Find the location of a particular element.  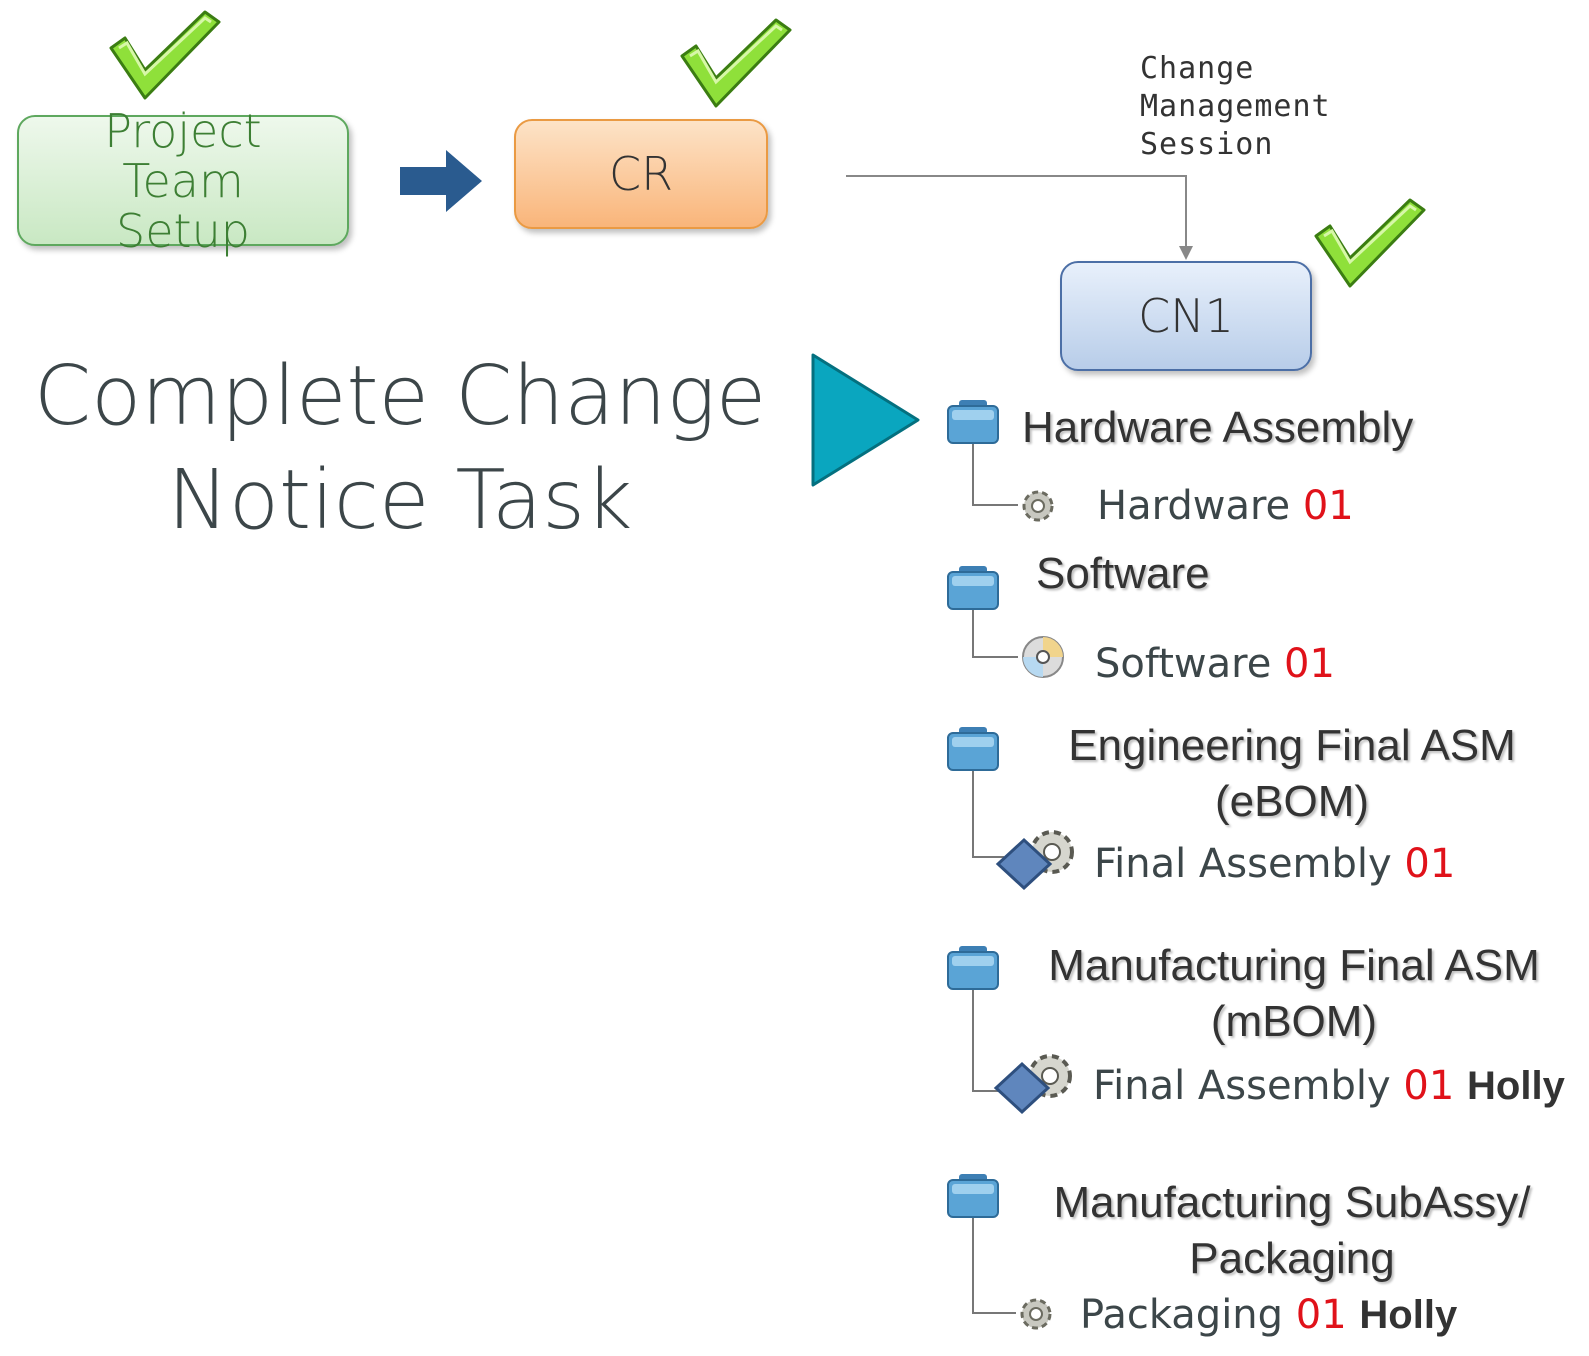

disc-icon is located at coordinates (1043, 657).